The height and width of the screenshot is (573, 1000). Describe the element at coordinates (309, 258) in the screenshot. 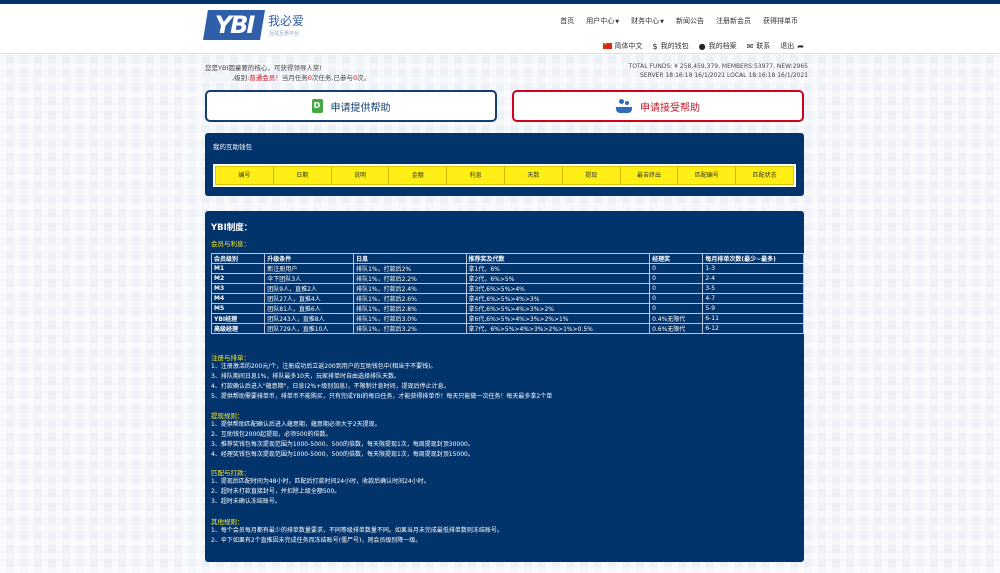

I see `rank-column-header: 升级条件` at that location.